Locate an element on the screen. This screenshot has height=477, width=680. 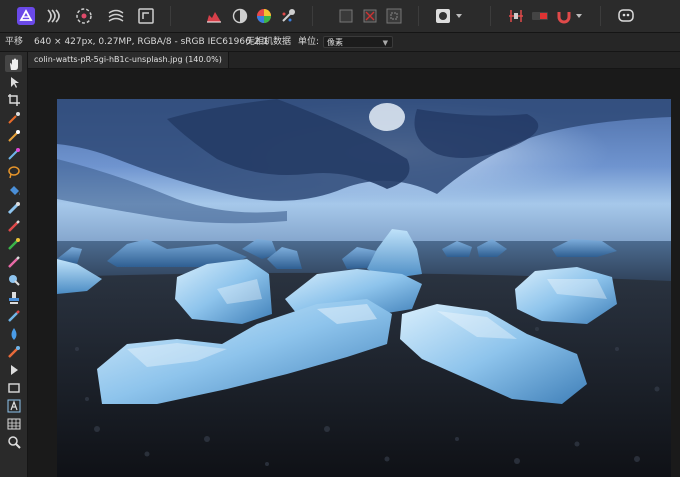
auto-white-balance-icon is located at coordinates (288, 16).